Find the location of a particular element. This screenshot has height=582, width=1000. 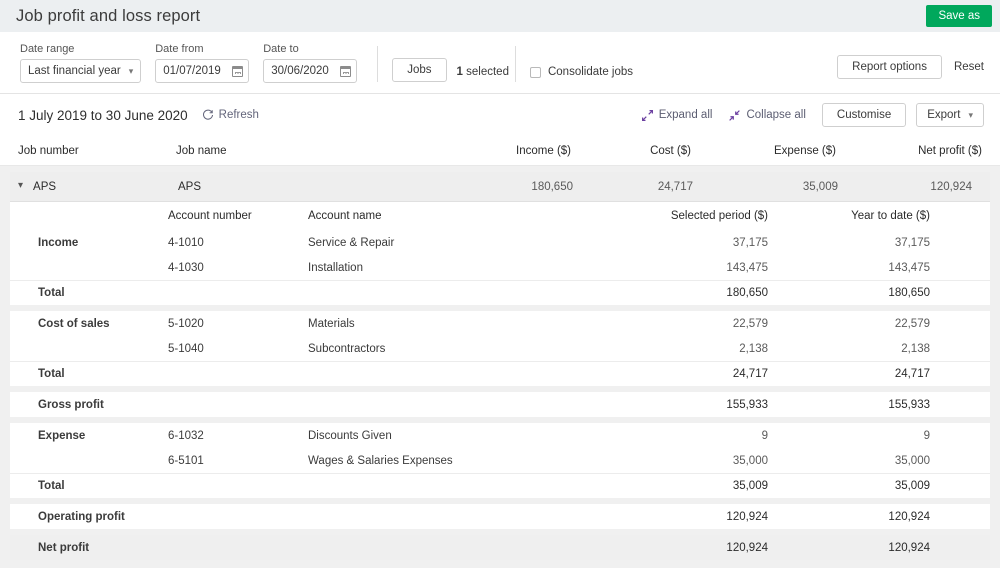

title-bar: Job profit and loss report Save as is located at coordinates (500, 16).